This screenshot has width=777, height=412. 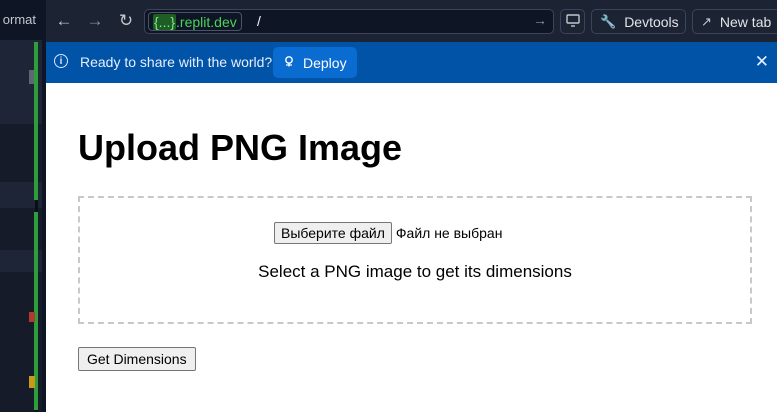 I want to click on deploy-icon, so click(x=289, y=62).